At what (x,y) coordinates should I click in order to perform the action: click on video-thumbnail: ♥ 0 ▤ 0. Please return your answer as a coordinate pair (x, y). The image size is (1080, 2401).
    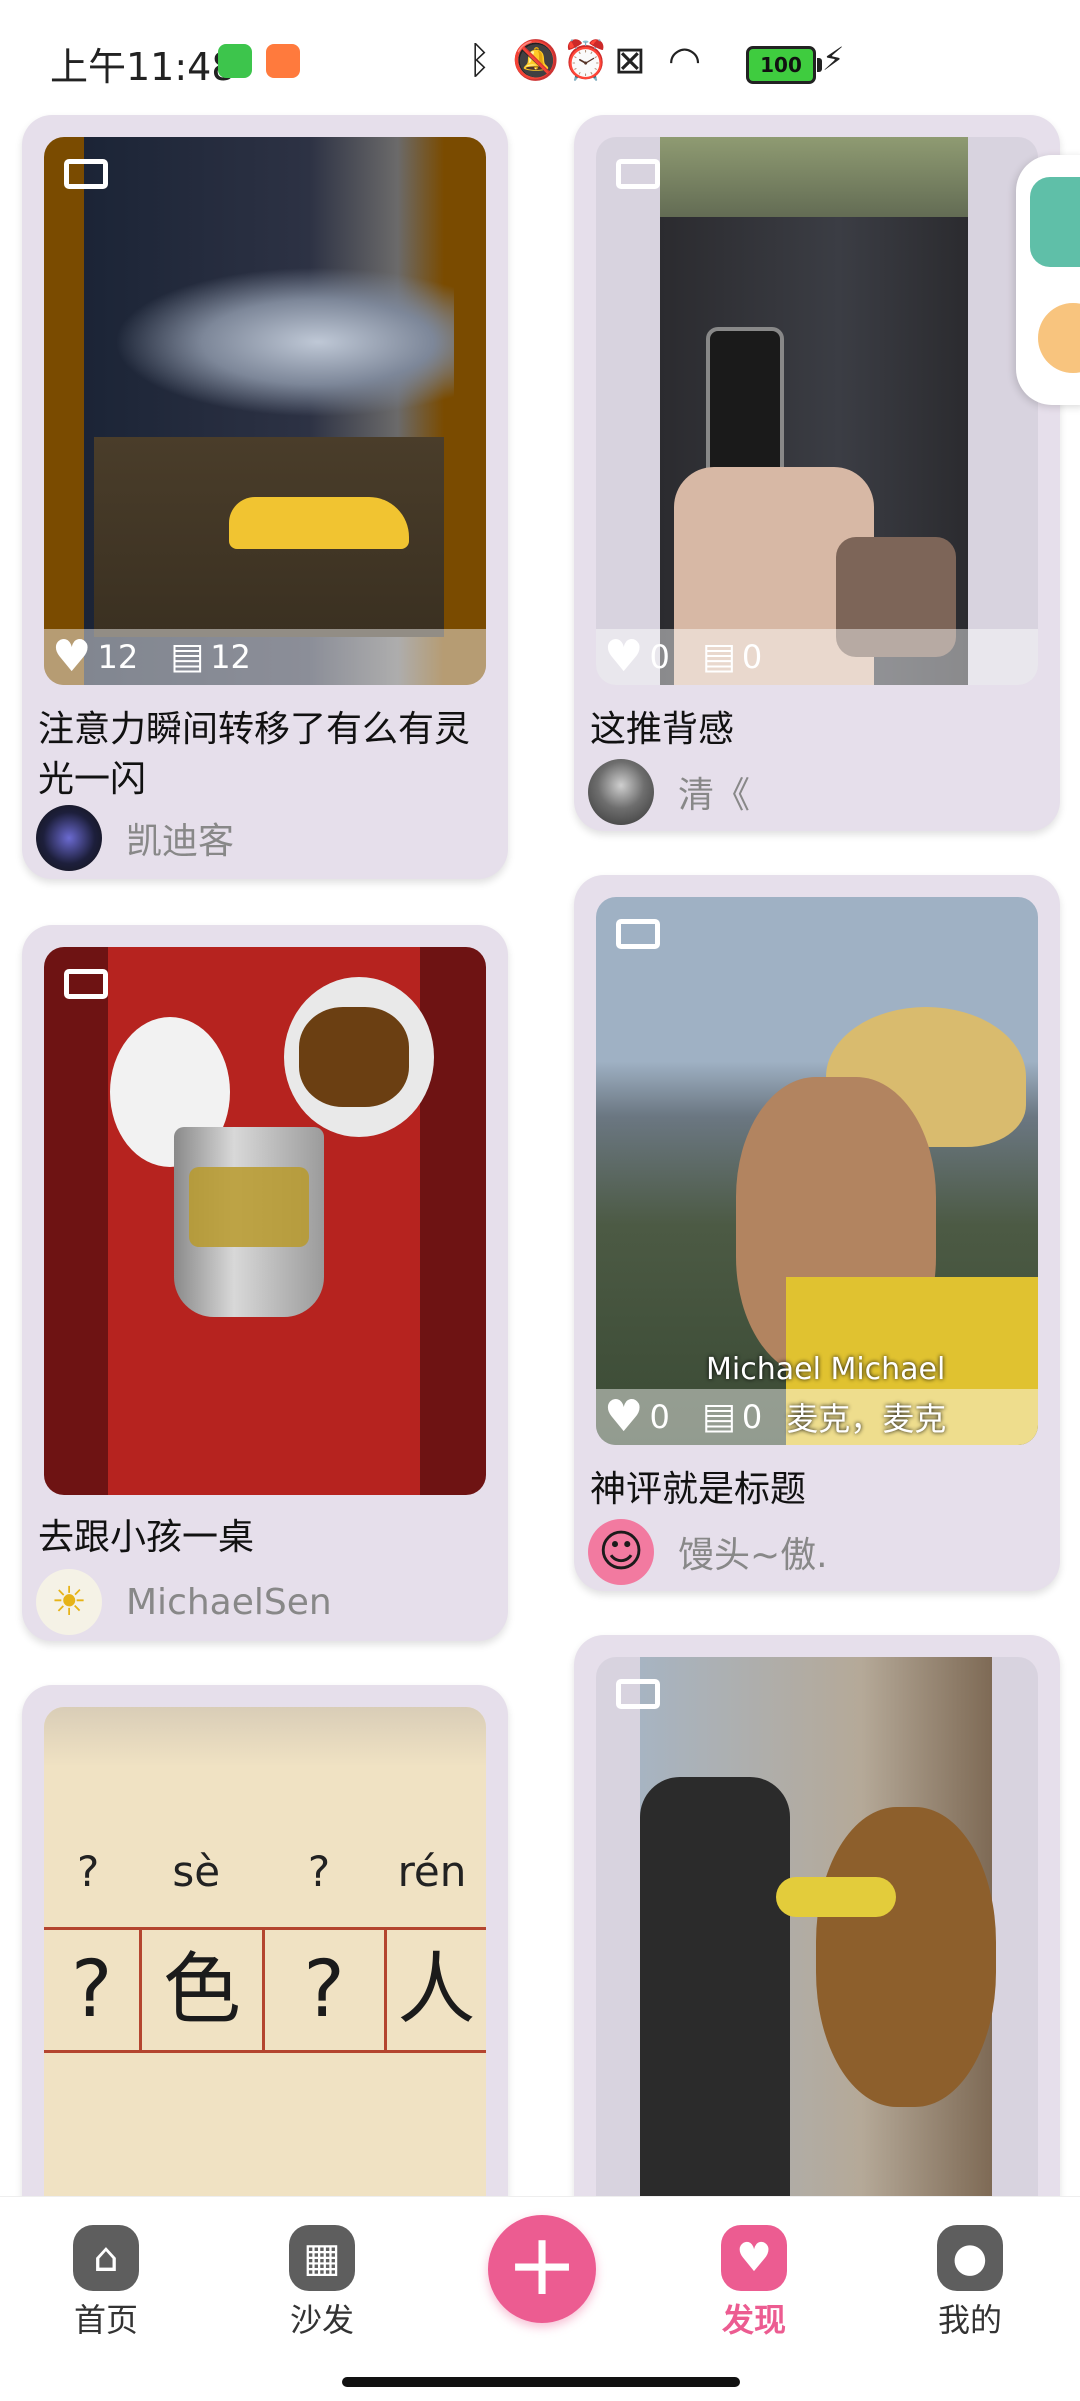
    Looking at the image, I should click on (817, 411).